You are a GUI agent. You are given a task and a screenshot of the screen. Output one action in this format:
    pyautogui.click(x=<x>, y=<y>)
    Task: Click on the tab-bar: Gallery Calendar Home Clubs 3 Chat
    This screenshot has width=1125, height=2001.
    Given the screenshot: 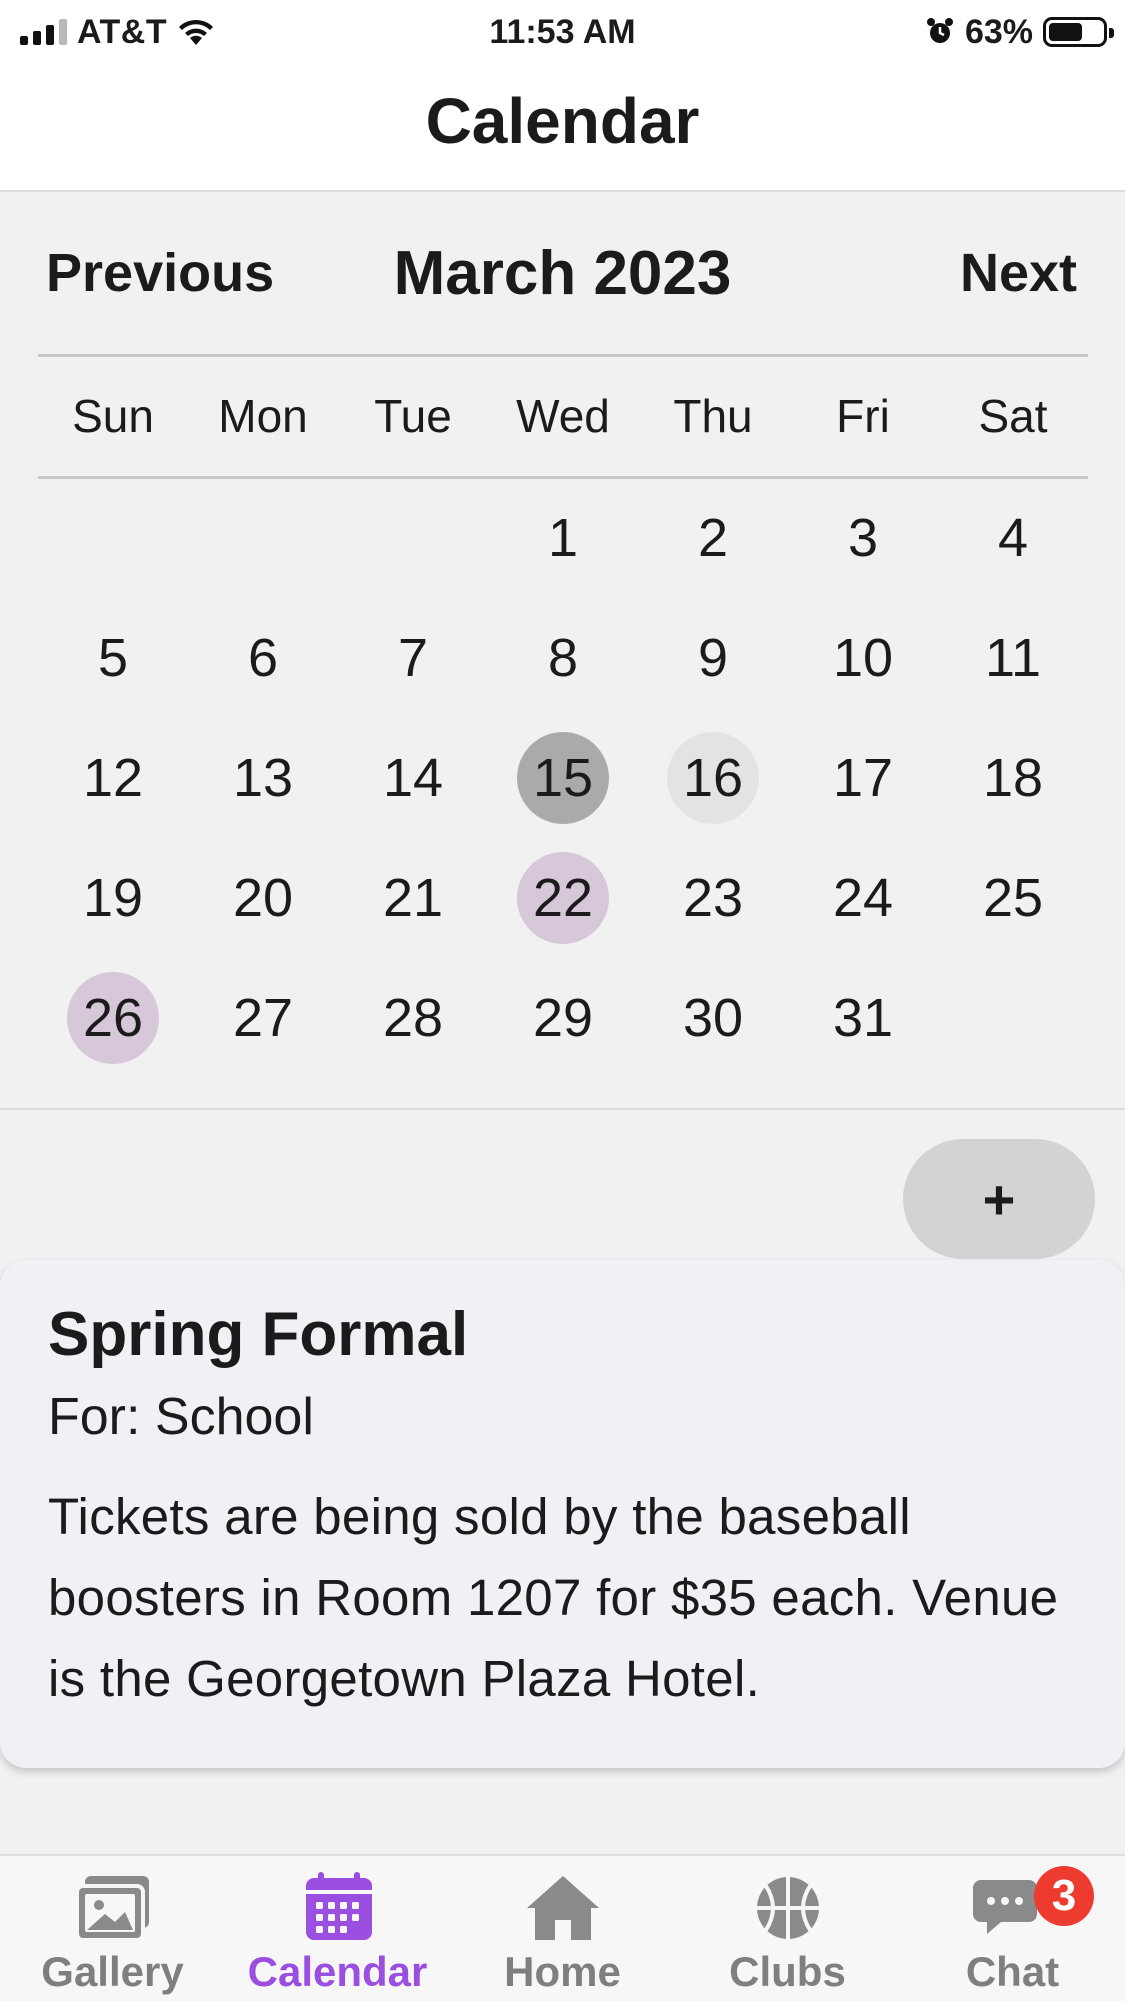 What is the action you would take?
    pyautogui.click(x=562, y=1927)
    